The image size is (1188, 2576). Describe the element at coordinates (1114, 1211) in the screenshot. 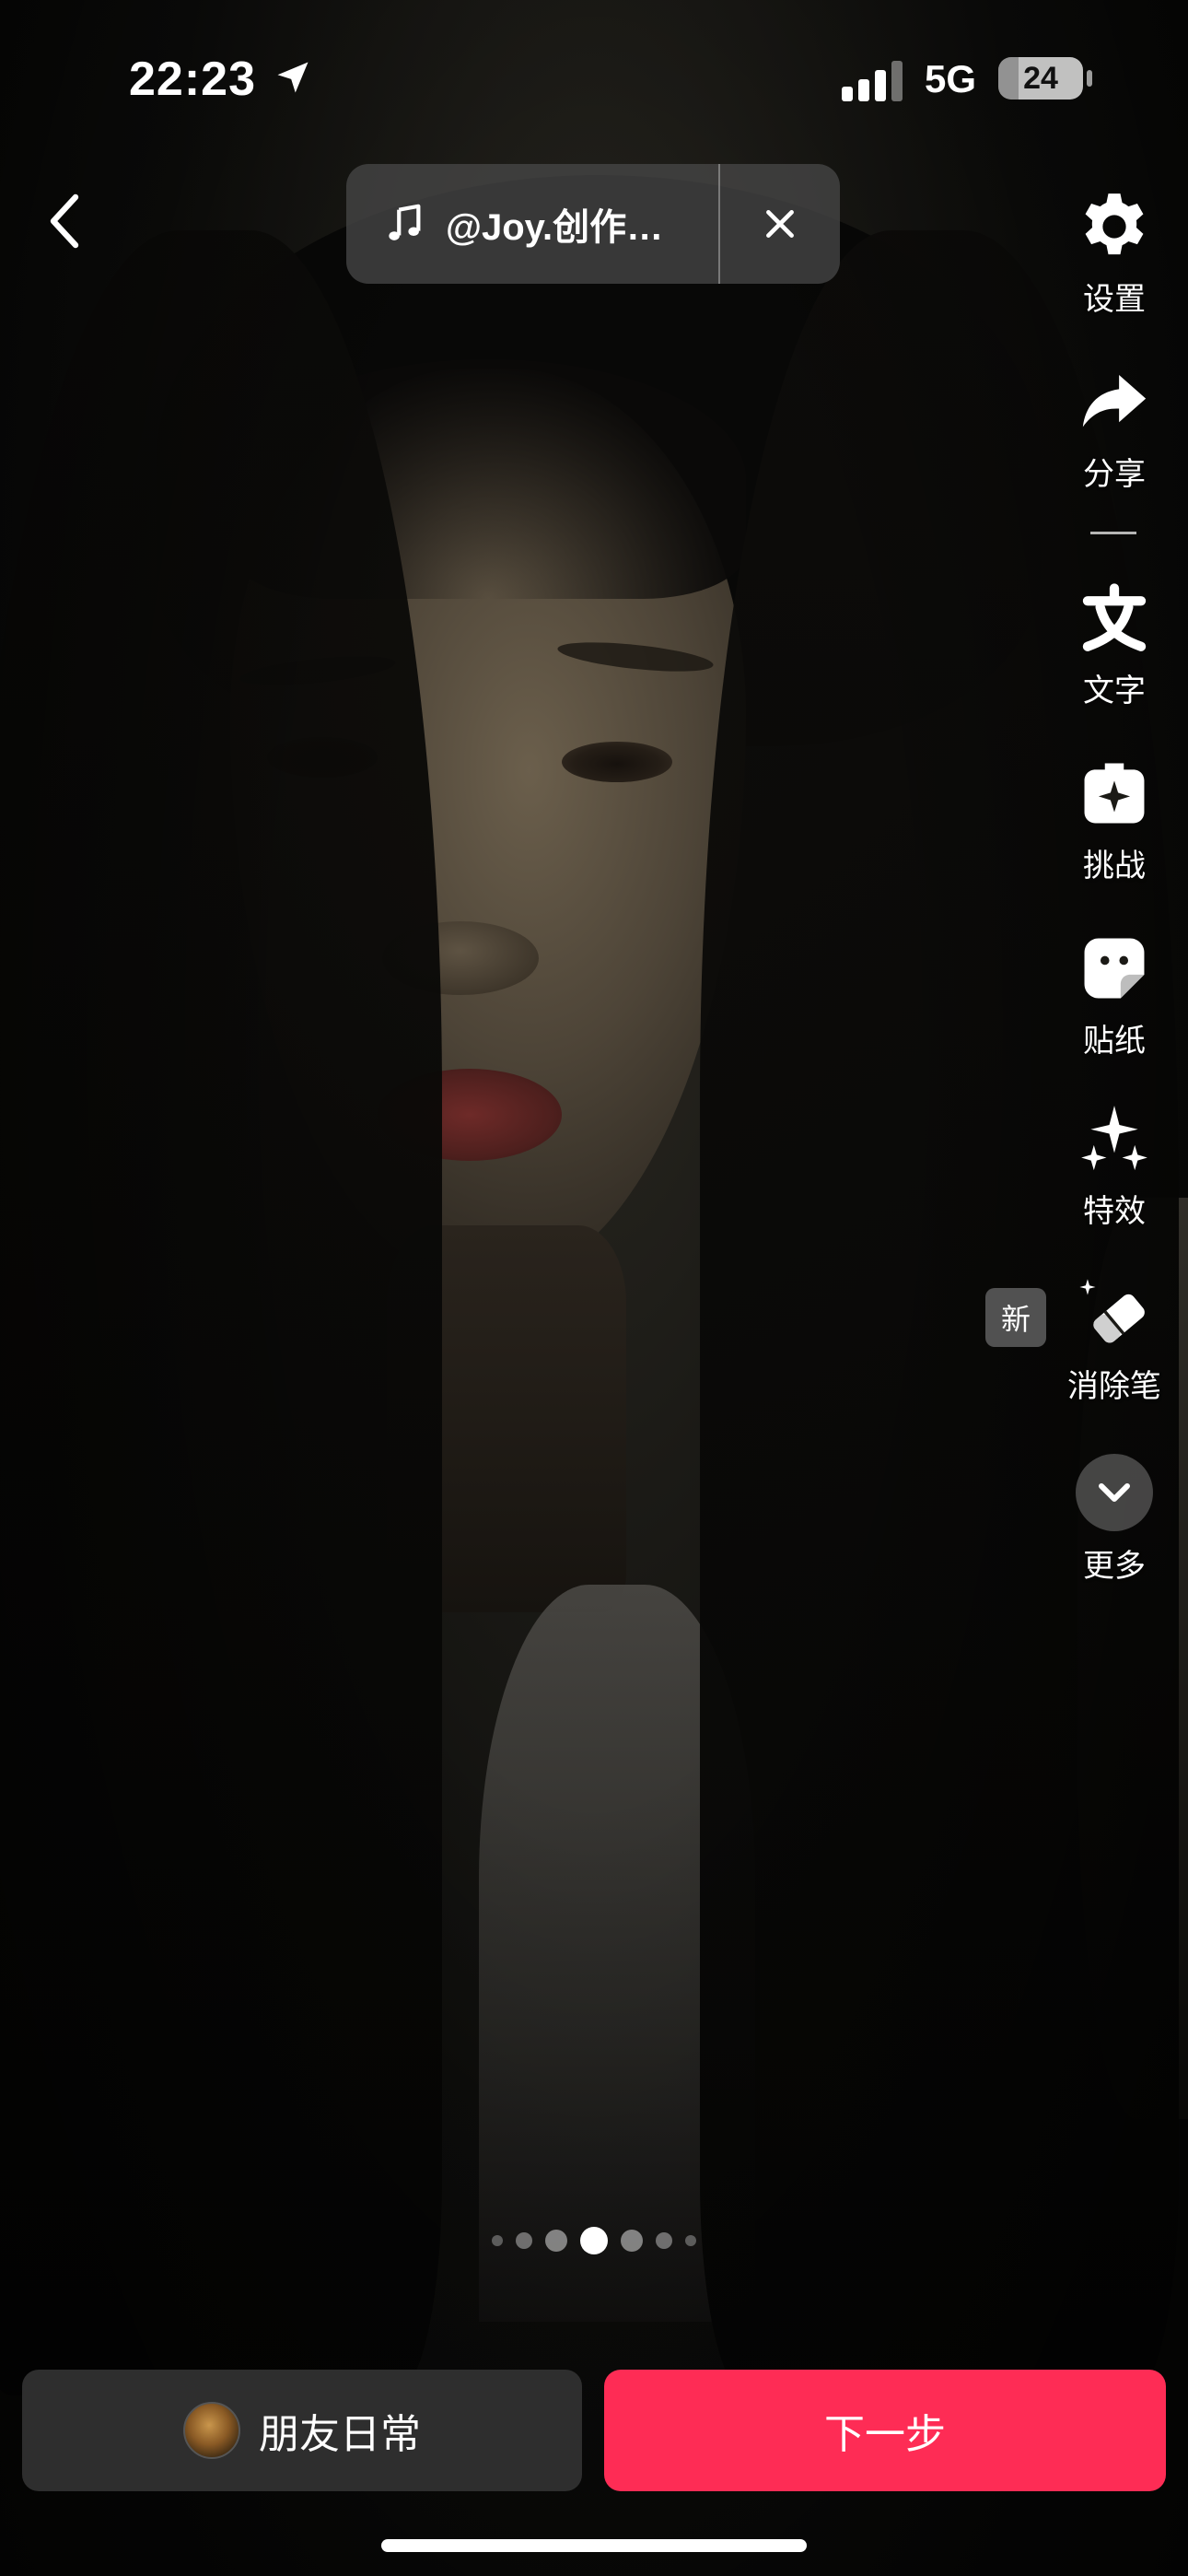

I see `effects-label: 特效` at that location.